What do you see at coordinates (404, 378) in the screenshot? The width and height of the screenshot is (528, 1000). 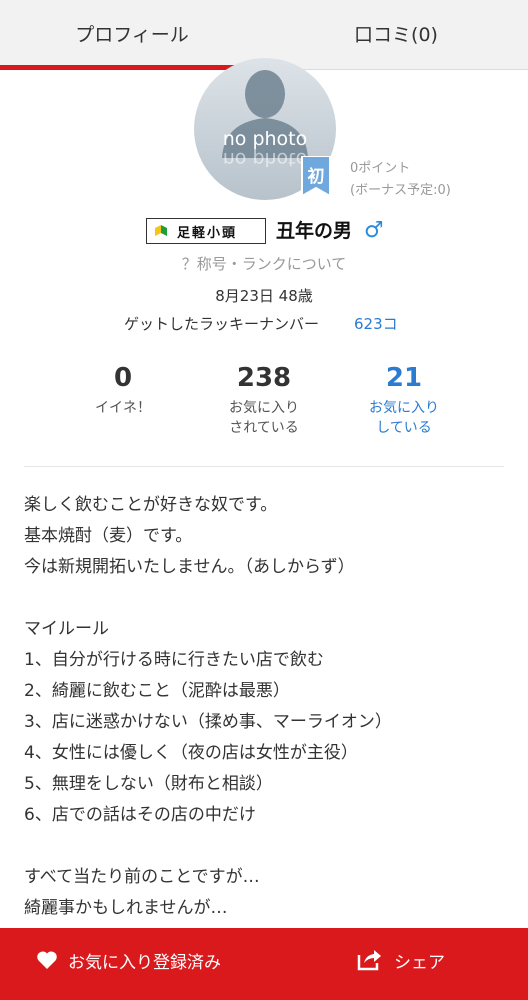 I see `favorites-count: 21` at bounding box center [404, 378].